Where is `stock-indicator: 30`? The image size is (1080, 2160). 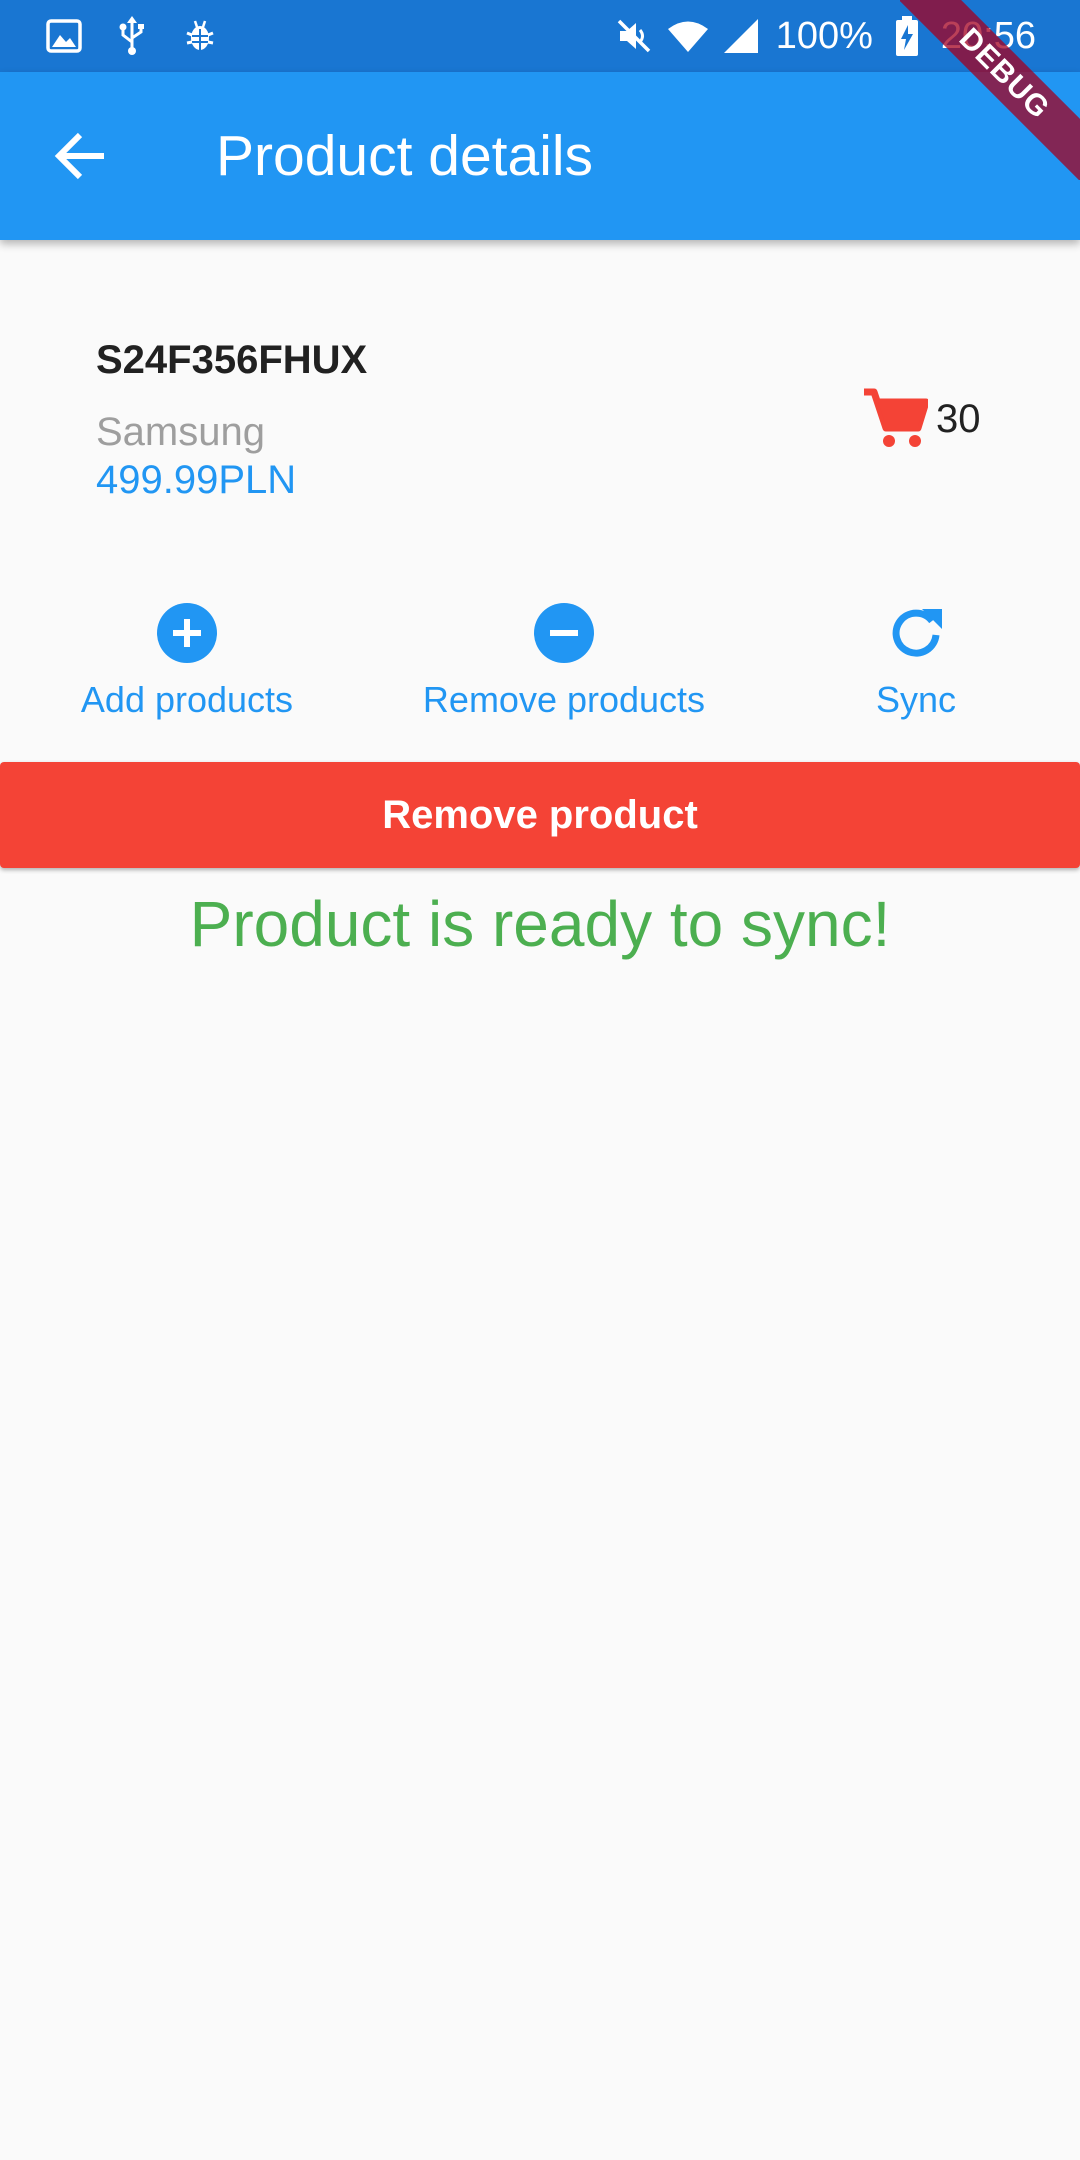
stock-indicator: 30 is located at coordinates (921, 419).